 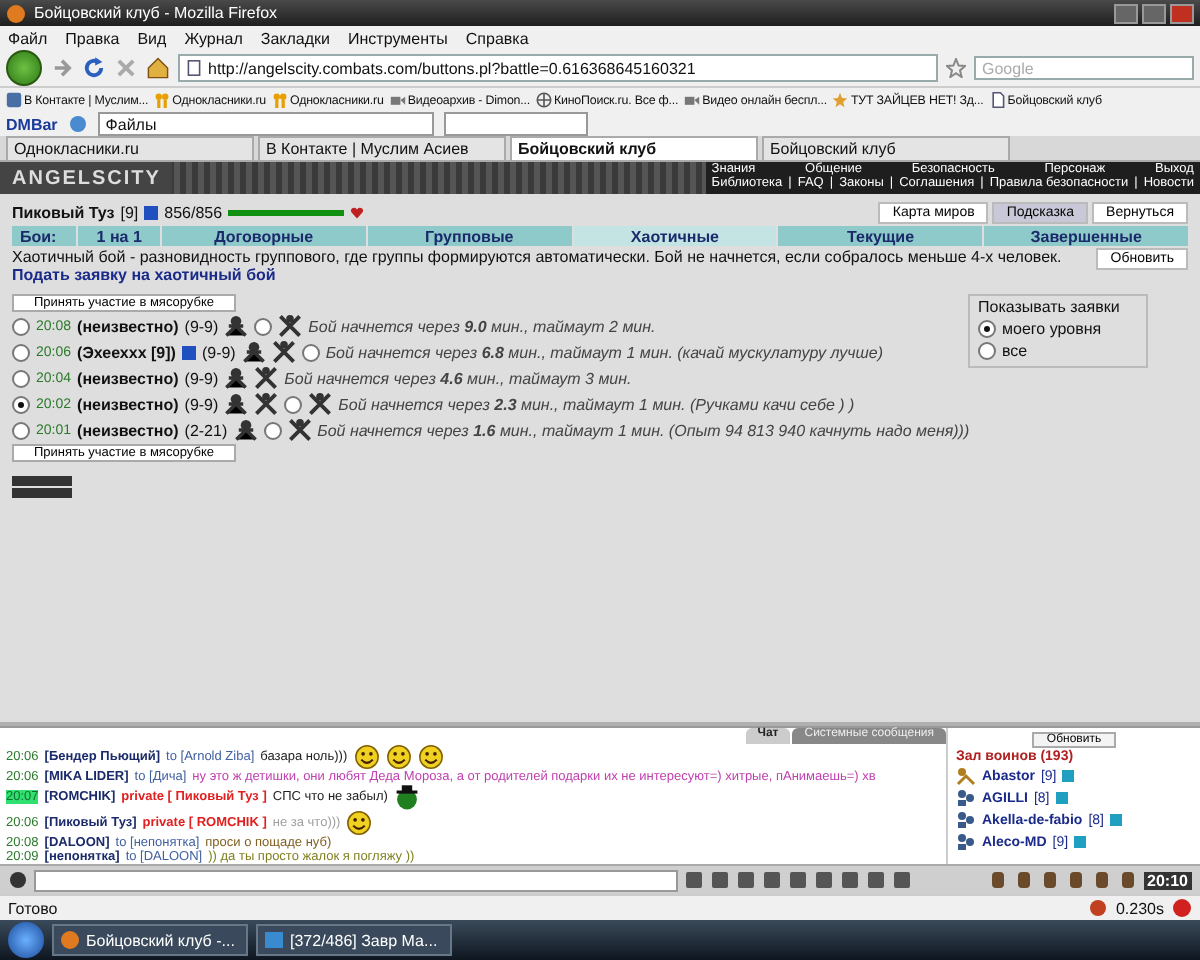 What do you see at coordinates (879, 236) in the screenshot?
I see `fight-tab: Текущие` at bounding box center [879, 236].